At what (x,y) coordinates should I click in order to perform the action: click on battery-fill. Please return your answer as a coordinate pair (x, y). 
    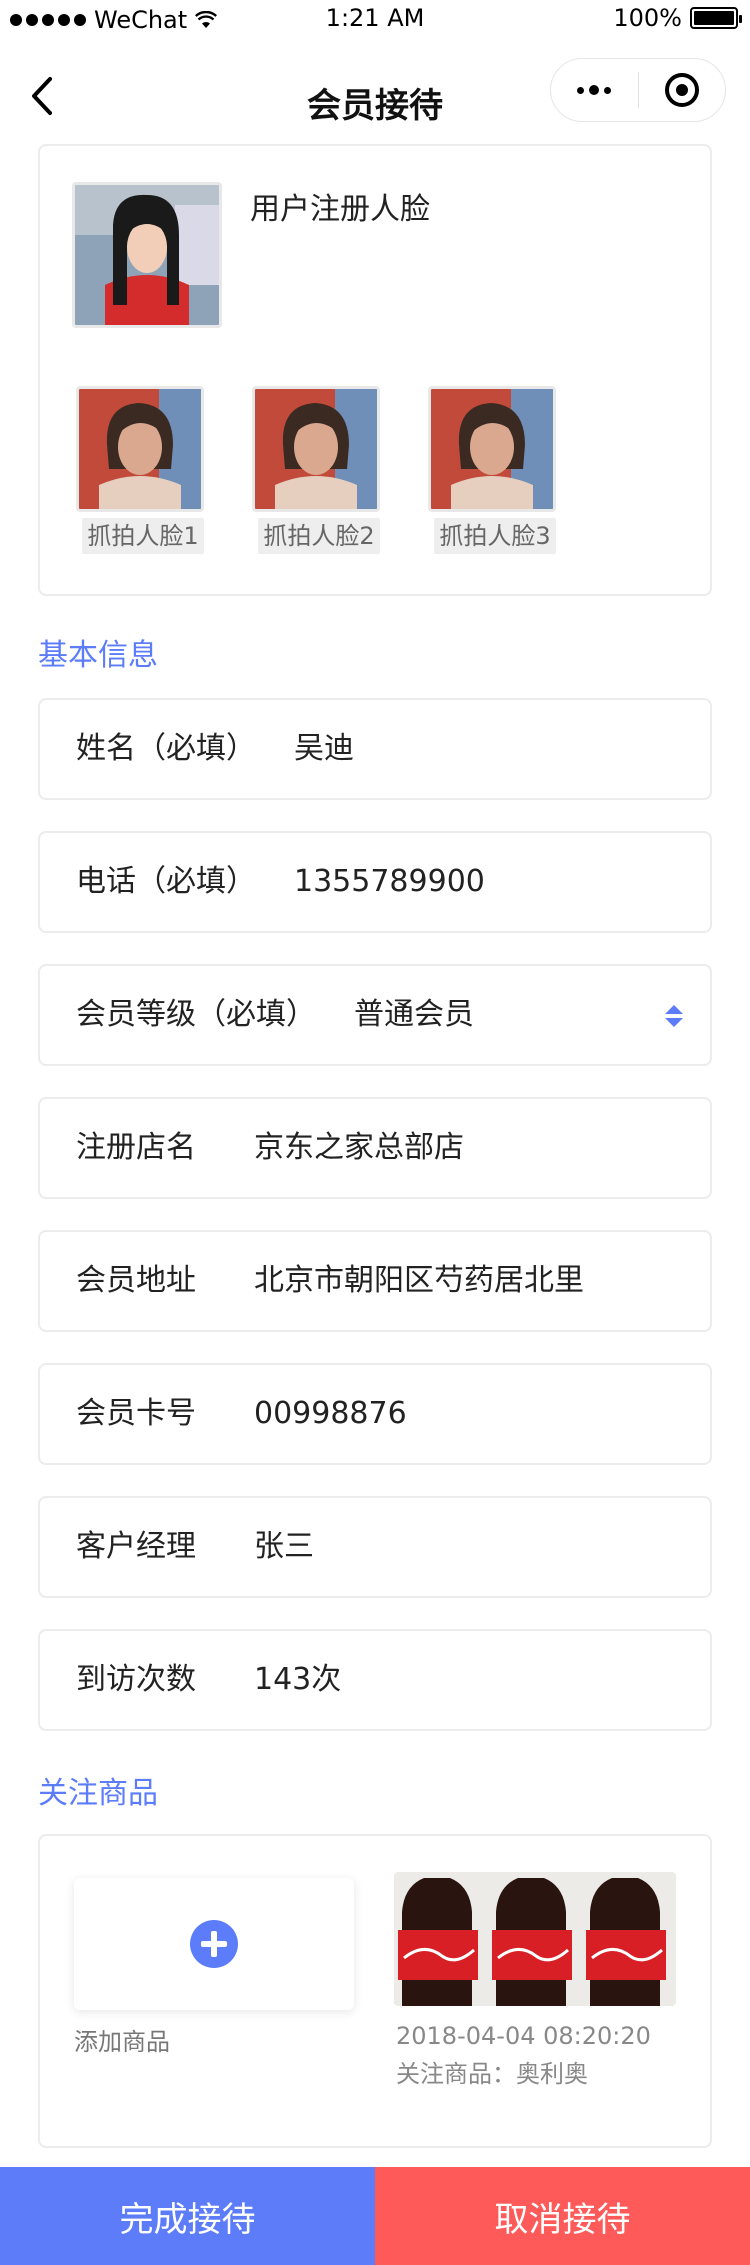
    Looking at the image, I should click on (714, 18).